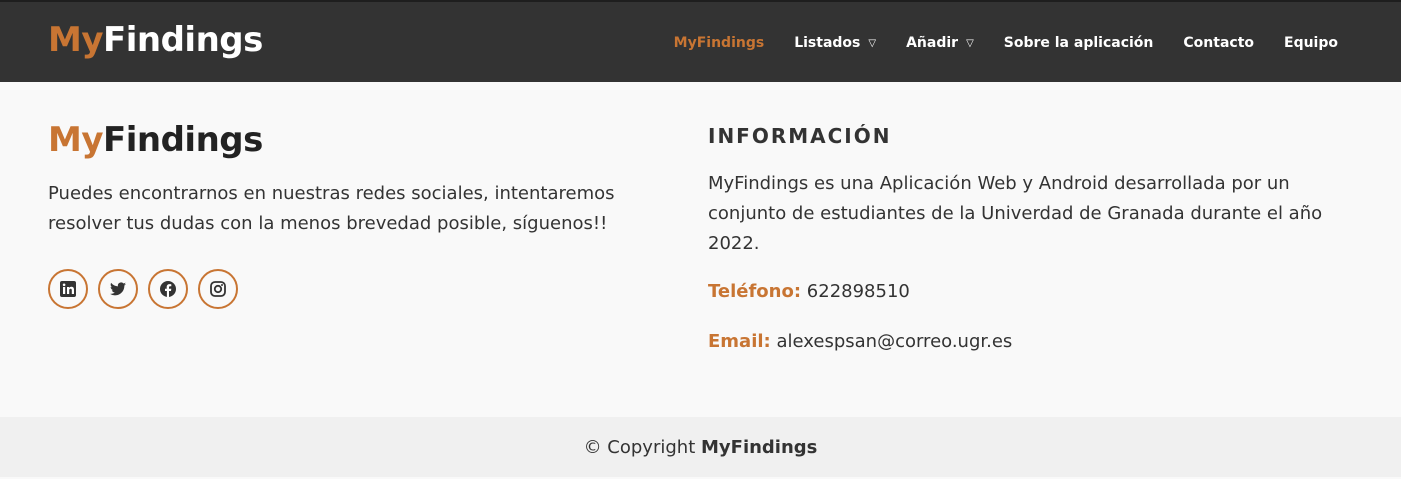 The image size is (1401, 479). Describe the element at coordinates (1079, 43) in the screenshot. I see `nav-sobre: Sobre la aplicación` at that location.